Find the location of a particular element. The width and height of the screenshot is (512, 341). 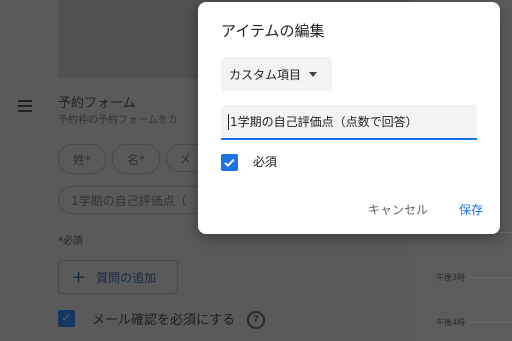

field-chip-last-name: 姓* is located at coordinates (82, 159).